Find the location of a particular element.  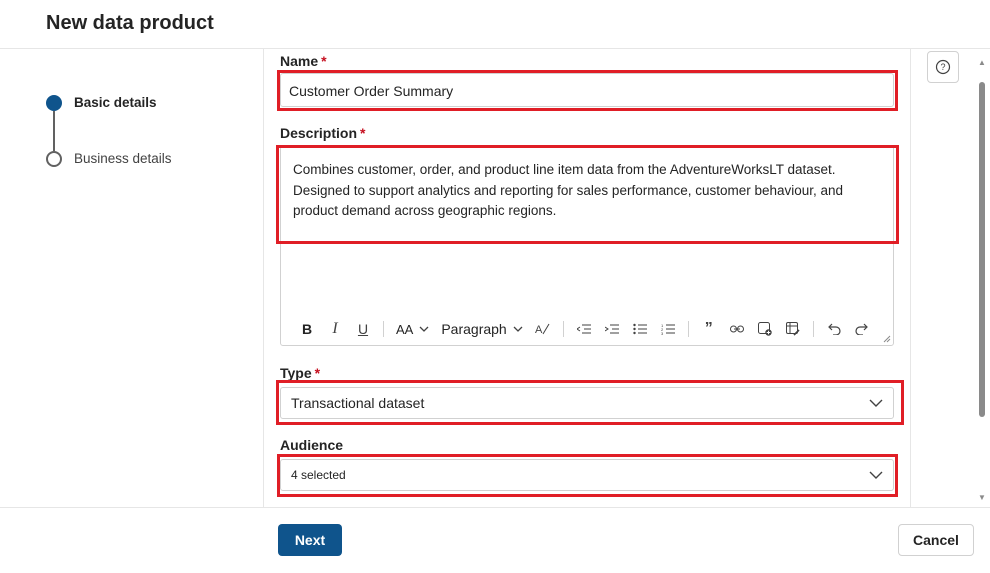

scrollbar: ▲ ▼ is located at coordinates (982, 280).